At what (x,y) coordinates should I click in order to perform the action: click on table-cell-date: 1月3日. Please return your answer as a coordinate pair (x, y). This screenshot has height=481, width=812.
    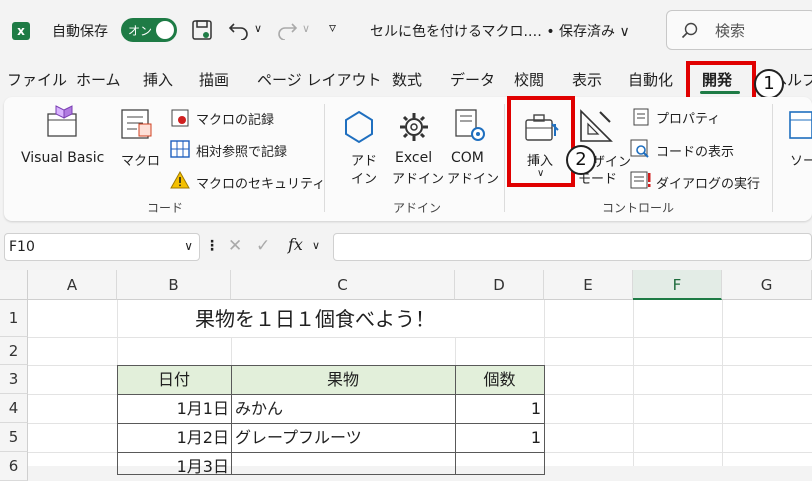
    Looking at the image, I should click on (173, 467).